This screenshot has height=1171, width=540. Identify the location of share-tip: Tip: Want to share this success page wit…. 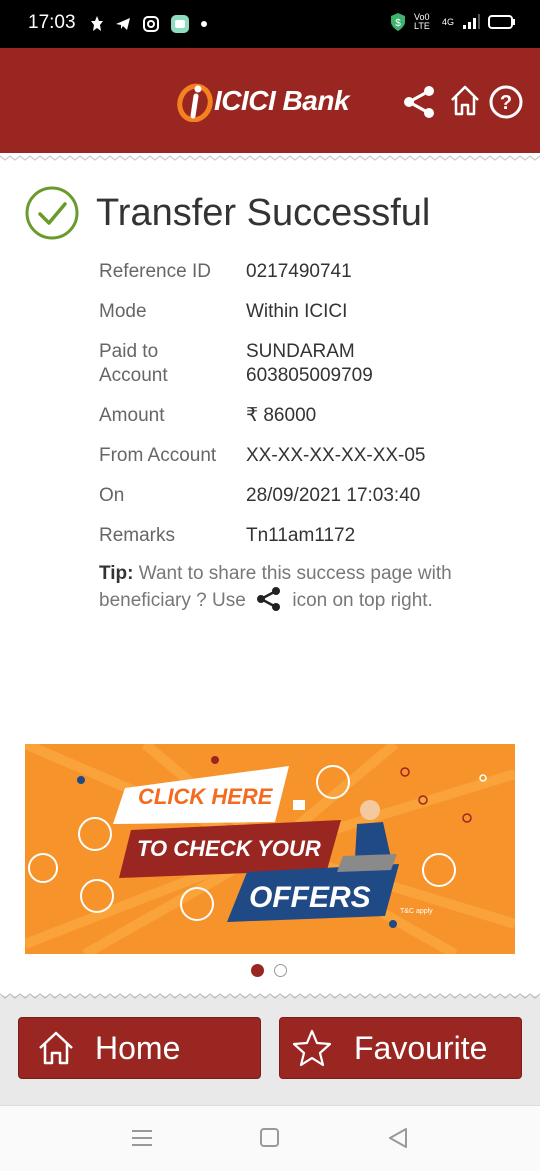
(299, 587).